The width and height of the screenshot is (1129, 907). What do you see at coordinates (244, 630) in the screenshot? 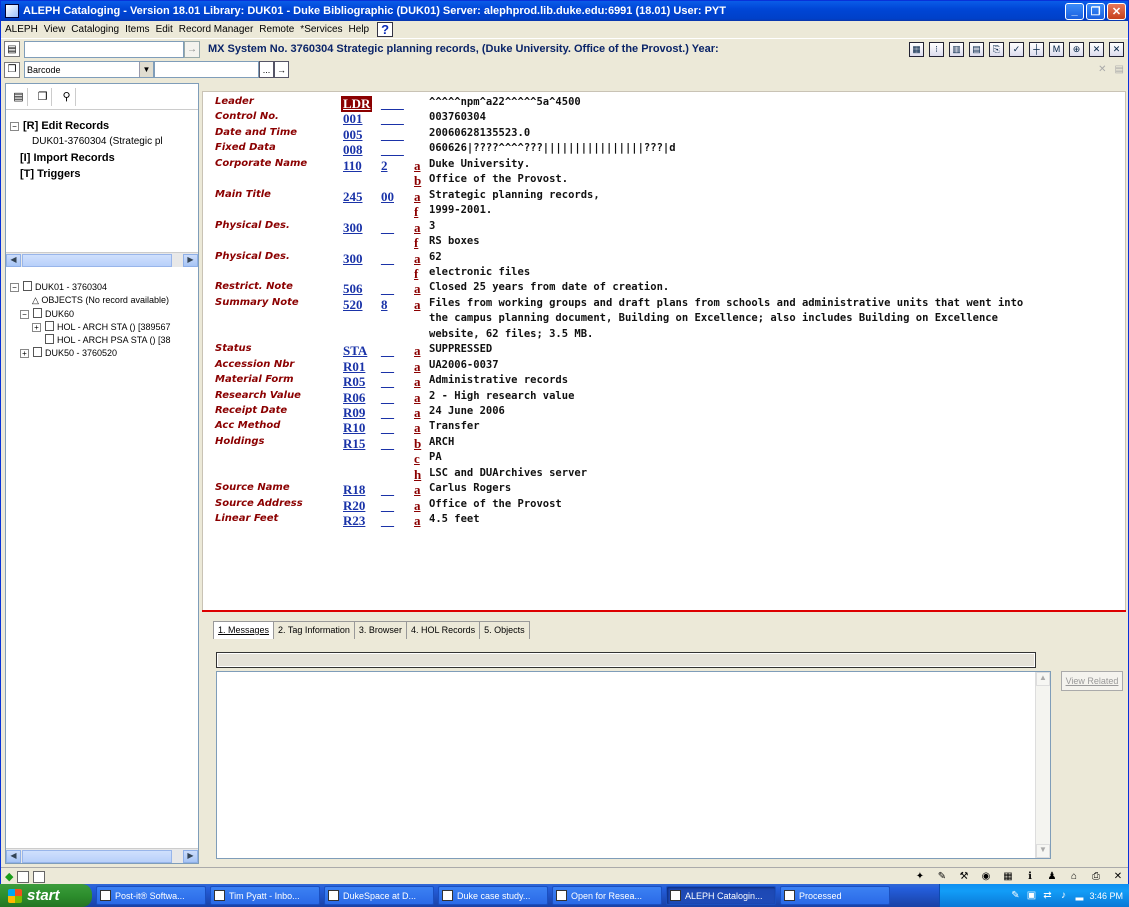
I see `tab-messages: 1. Messages` at bounding box center [244, 630].